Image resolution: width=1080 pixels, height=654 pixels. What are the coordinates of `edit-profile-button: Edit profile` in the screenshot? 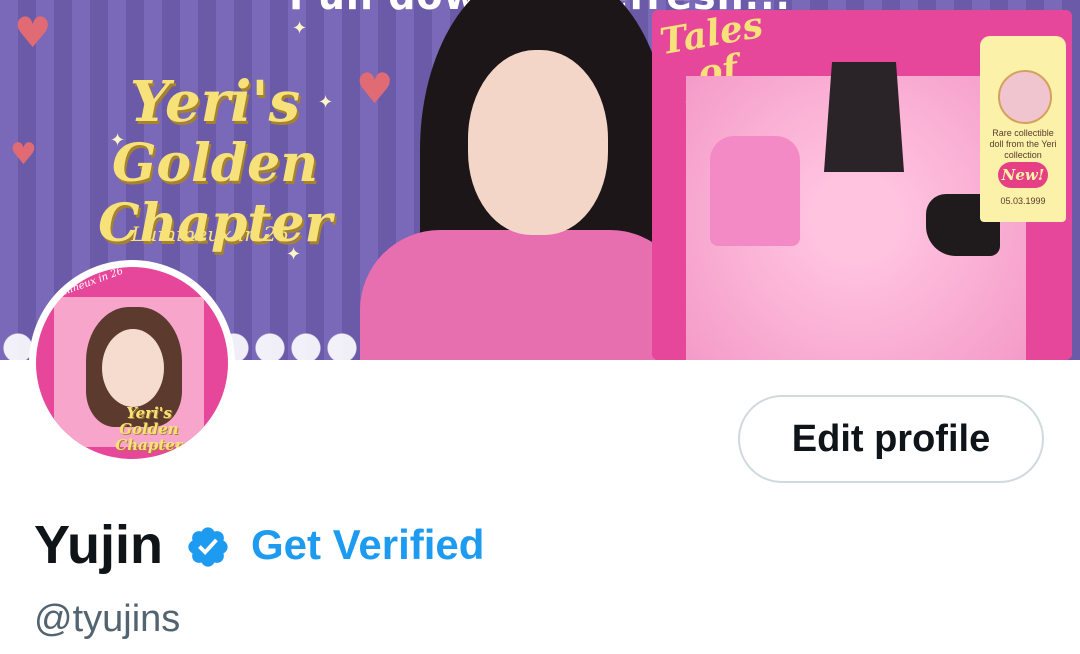 It's located at (891, 439).